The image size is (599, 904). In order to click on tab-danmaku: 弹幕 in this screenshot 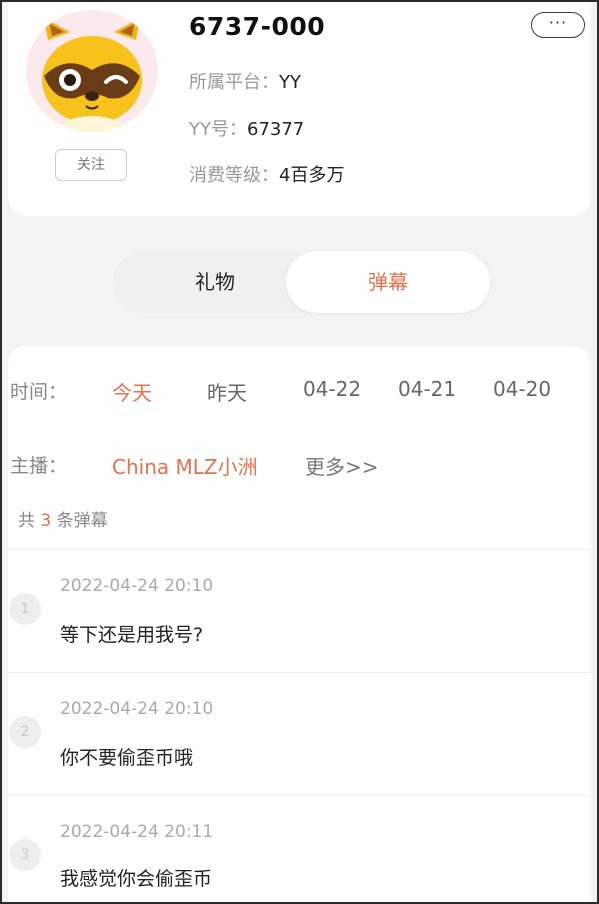, I will do `click(388, 282)`.